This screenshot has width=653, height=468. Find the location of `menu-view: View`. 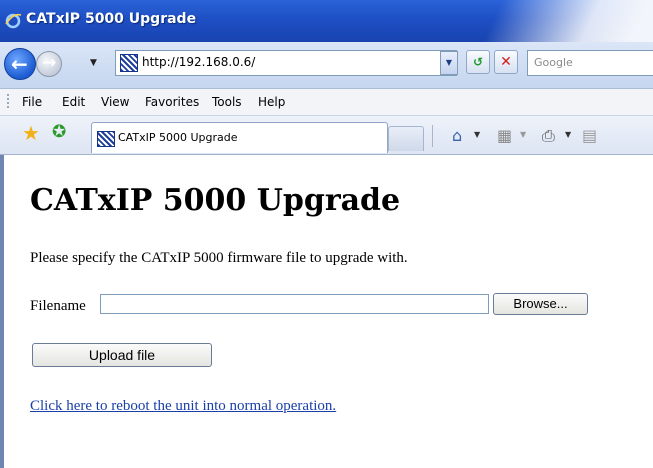

menu-view: View is located at coordinates (115, 102).